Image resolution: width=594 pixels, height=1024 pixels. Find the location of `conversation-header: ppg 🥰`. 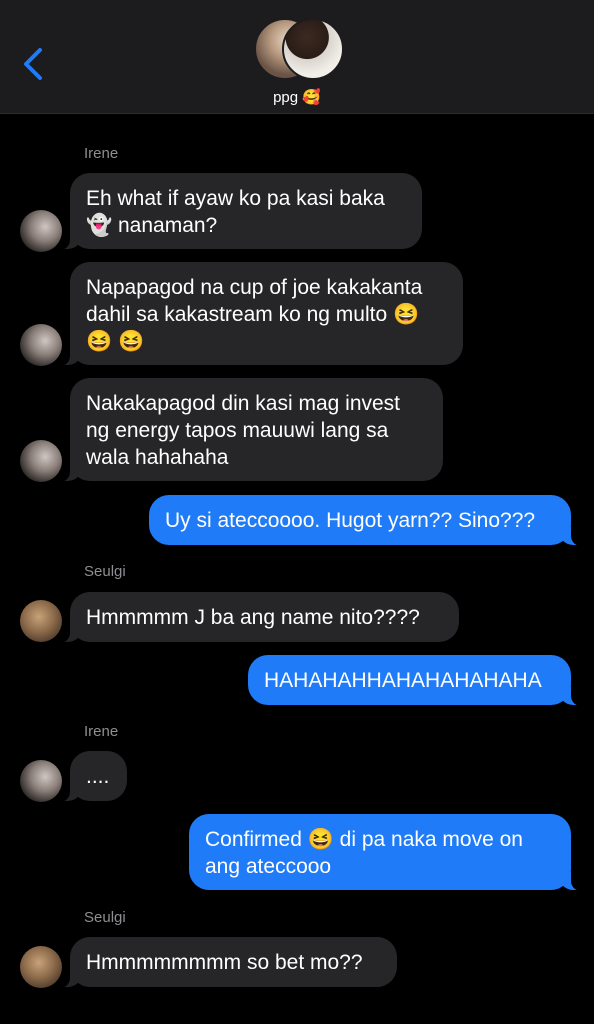

conversation-header: ppg 🥰 is located at coordinates (297, 57).